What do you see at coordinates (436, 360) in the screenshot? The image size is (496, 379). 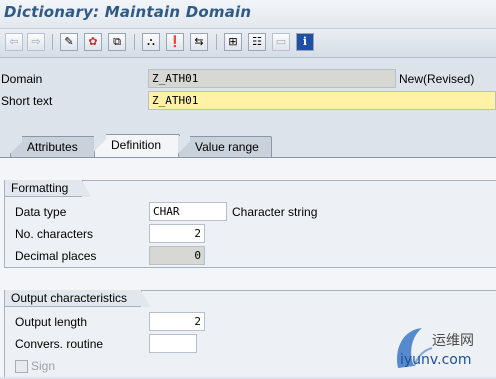 I see `watermark-text-url: iyunv.com` at bounding box center [436, 360].